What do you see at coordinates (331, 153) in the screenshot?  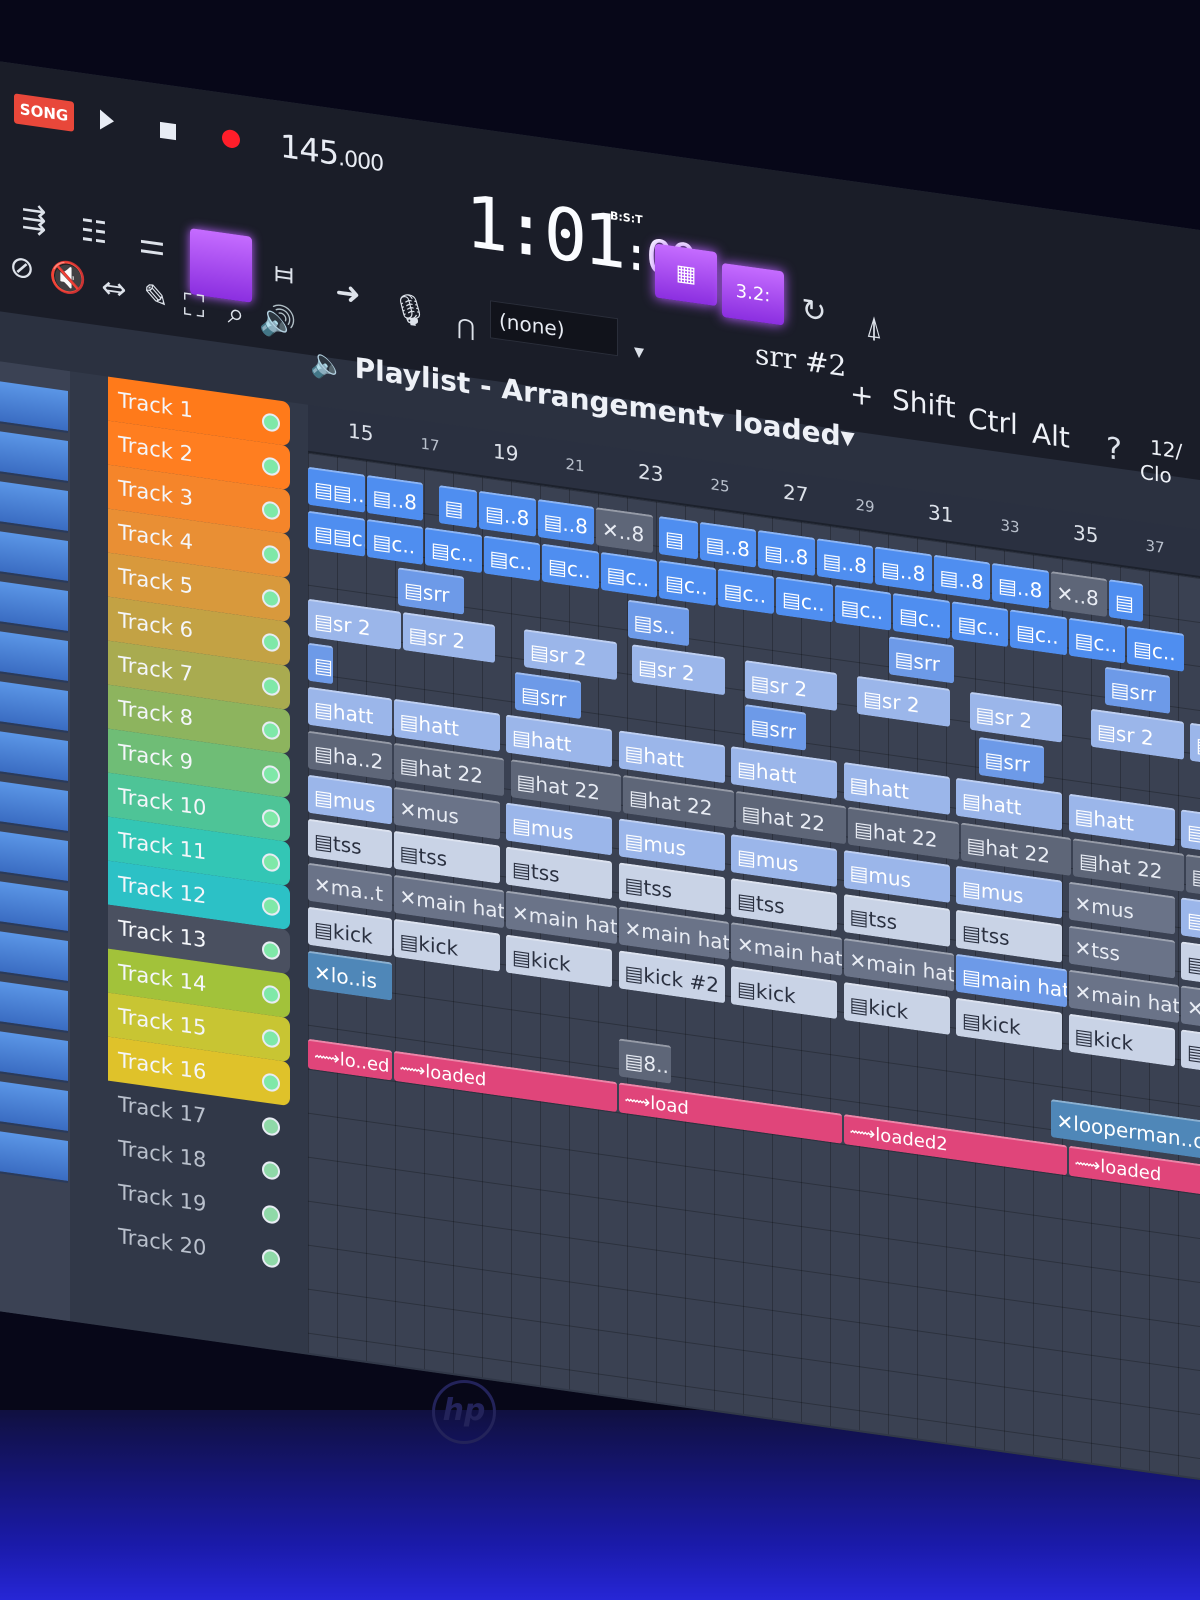 I see `tempo-display: 145.000` at bounding box center [331, 153].